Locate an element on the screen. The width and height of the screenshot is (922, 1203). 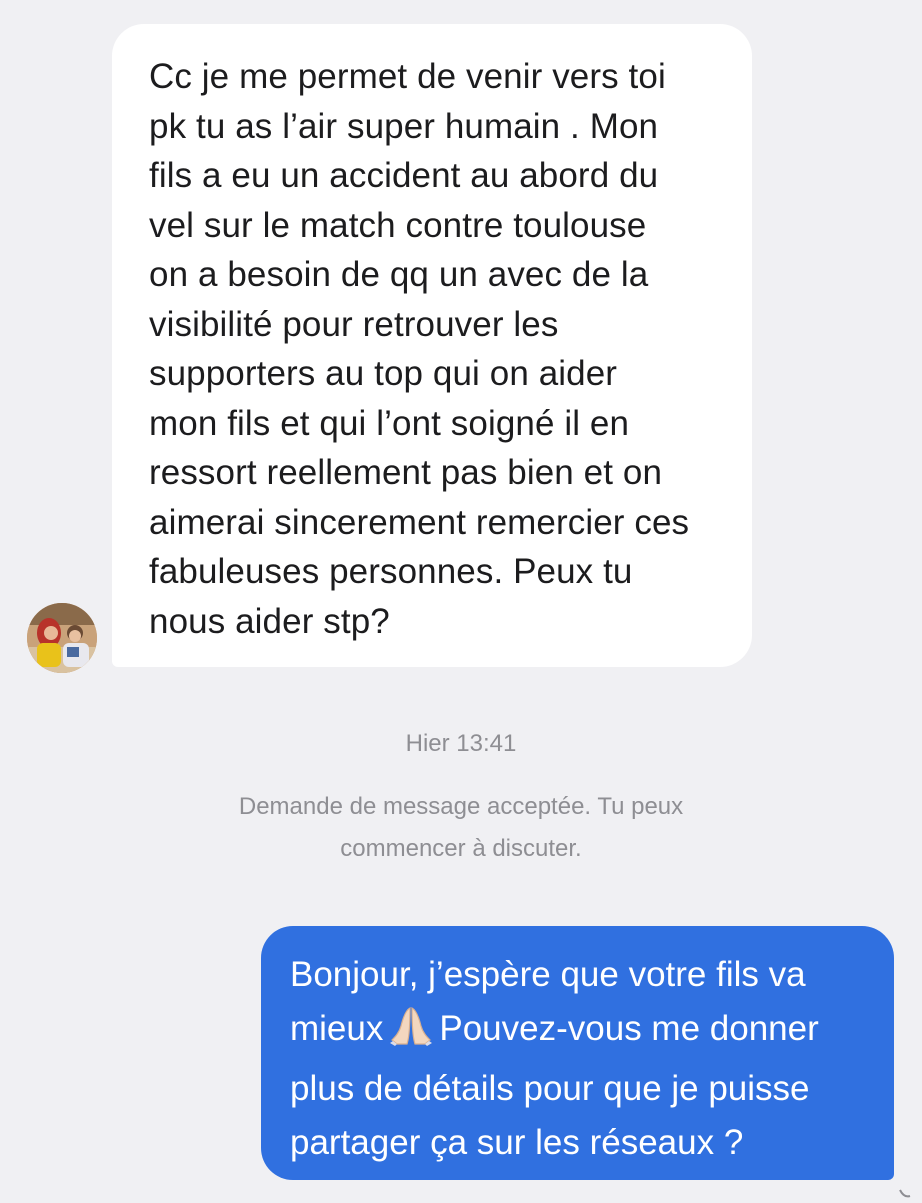
message-line: mon fils et qui l’ont soigné il en is located at coordinates (389, 423).